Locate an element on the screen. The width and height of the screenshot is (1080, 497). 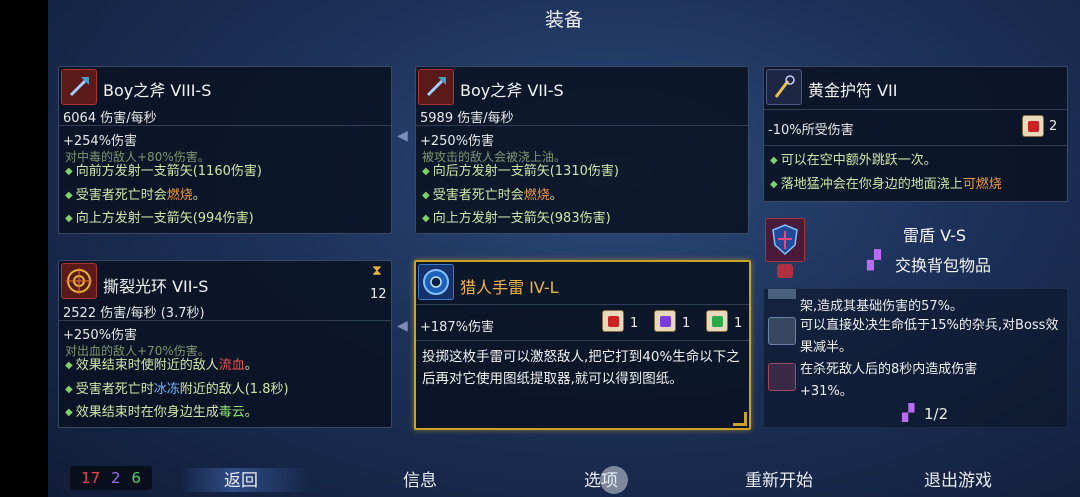
affix-icon is located at coordinates (782, 294).